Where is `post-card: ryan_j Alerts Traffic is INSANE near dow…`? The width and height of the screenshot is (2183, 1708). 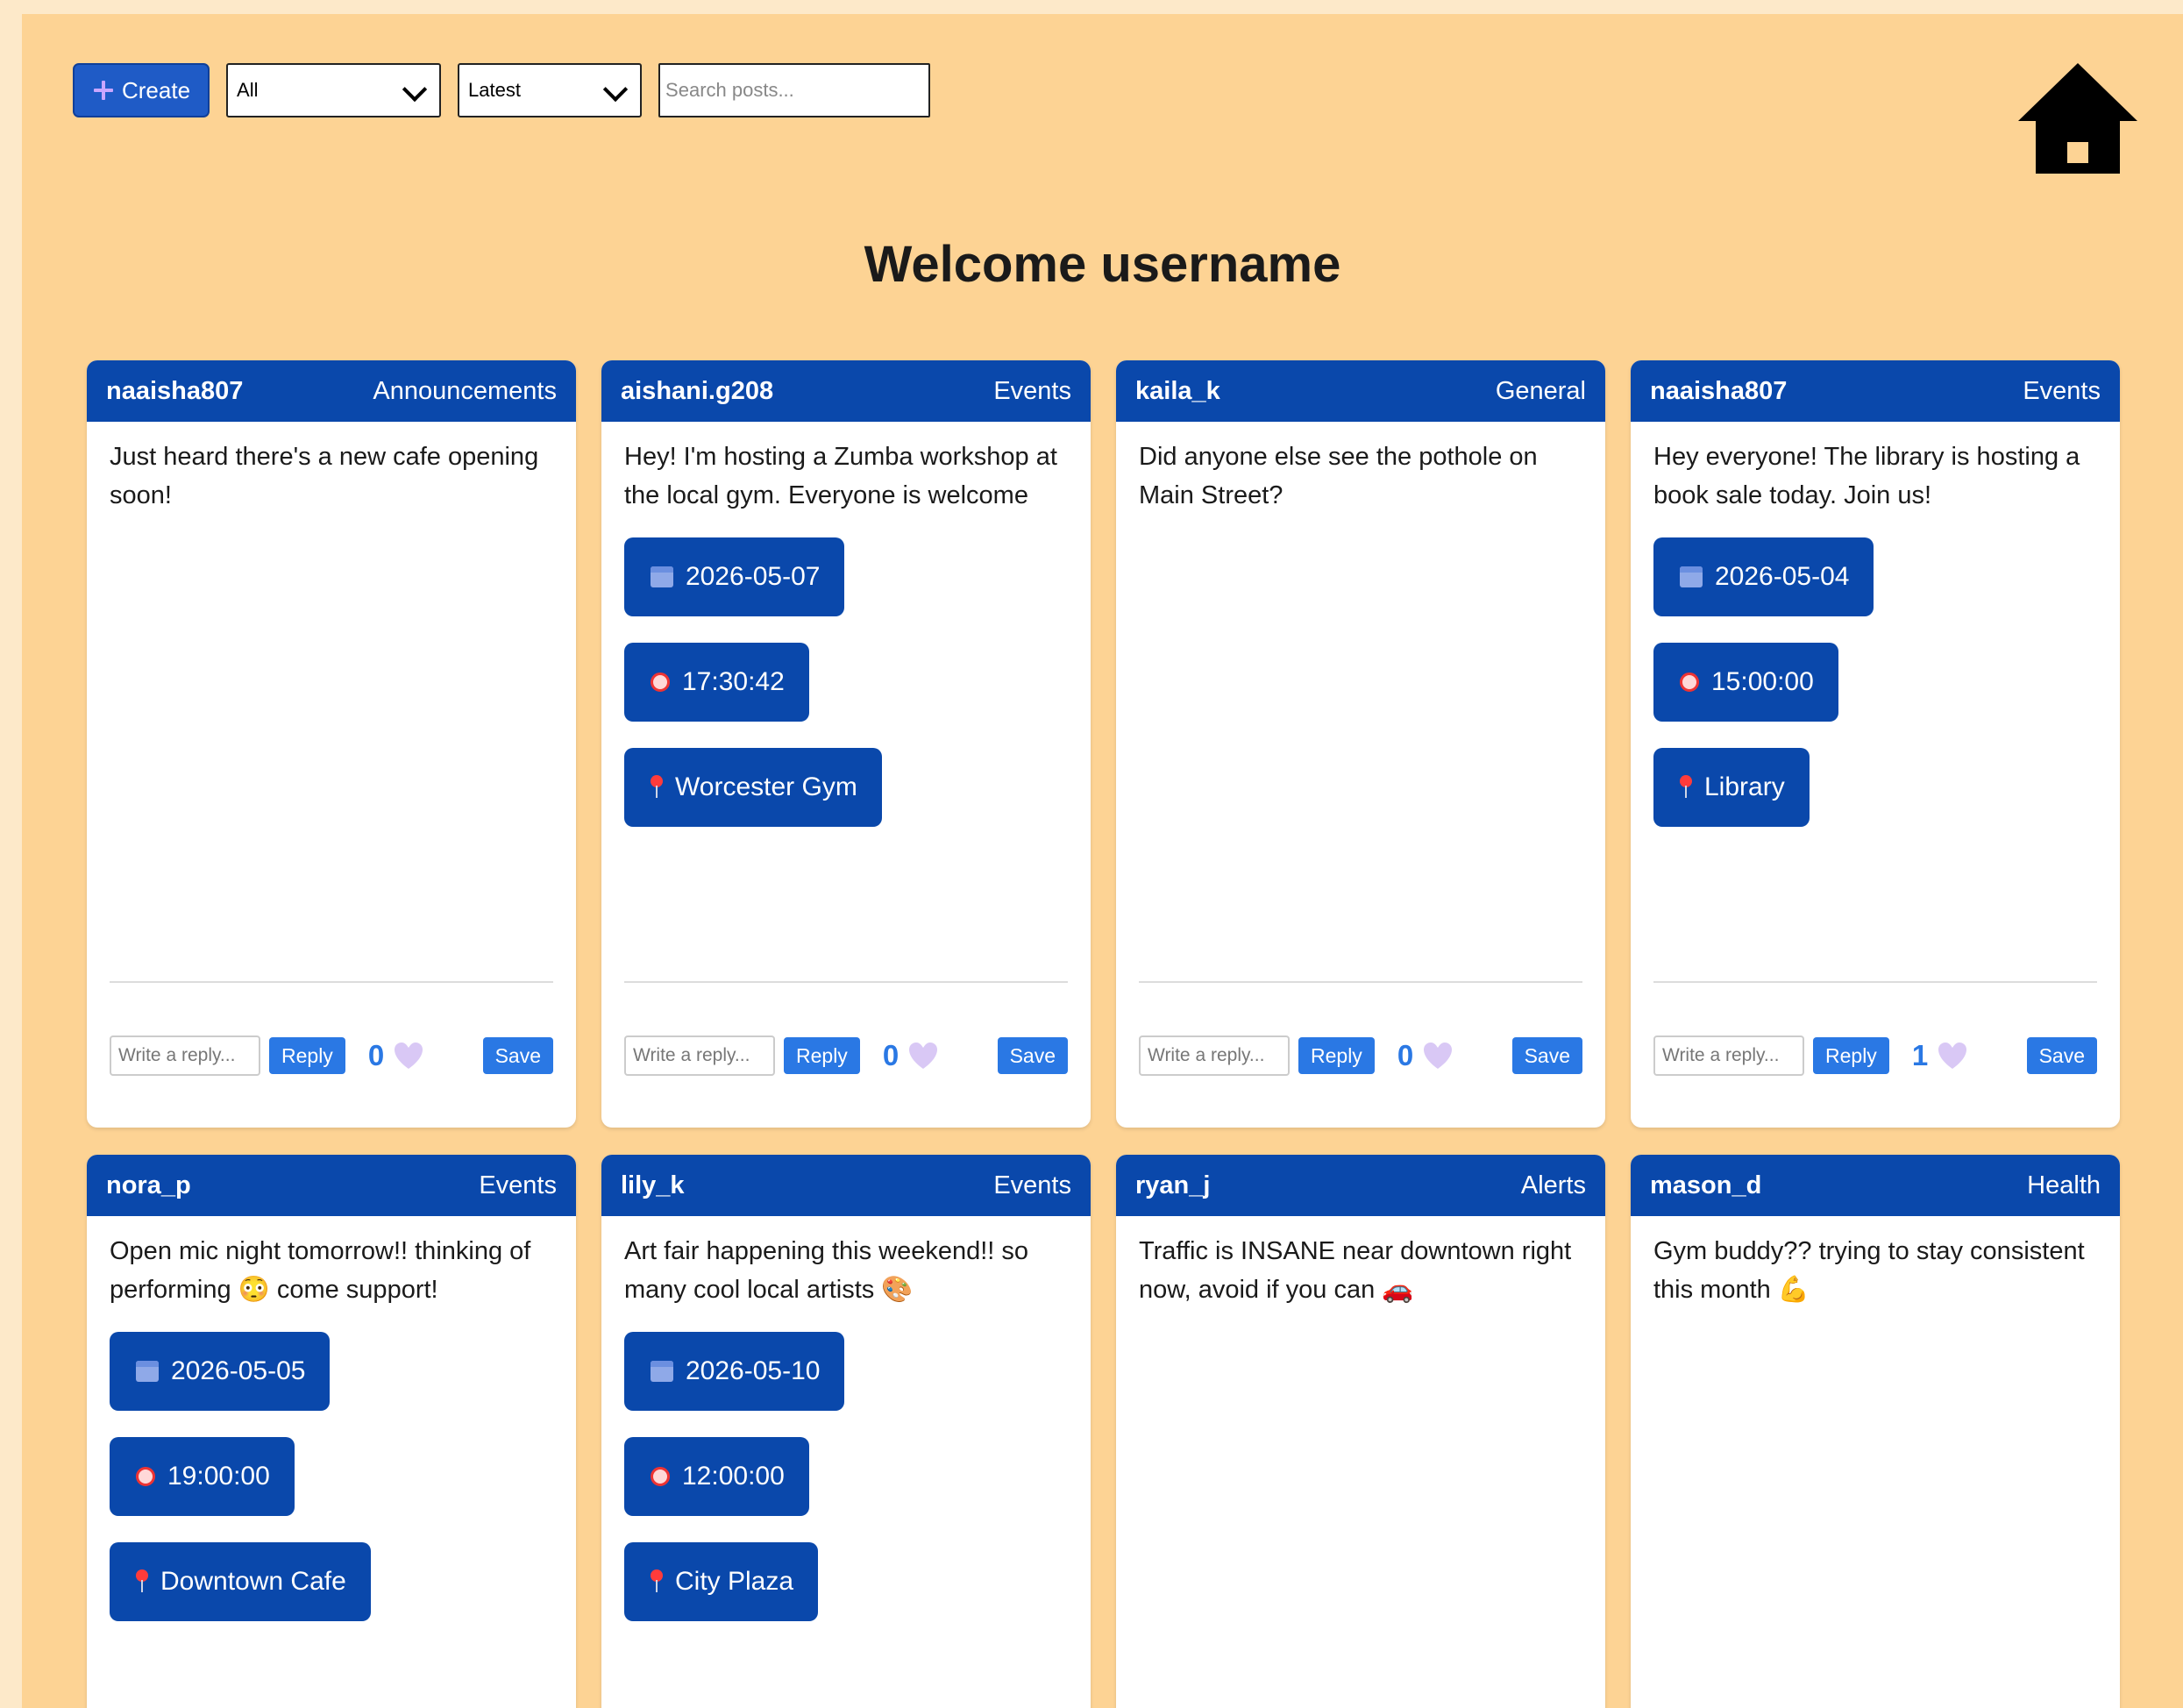
post-card: ryan_j Alerts Traffic is INSANE near dow… is located at coordinates (1360, 1431).